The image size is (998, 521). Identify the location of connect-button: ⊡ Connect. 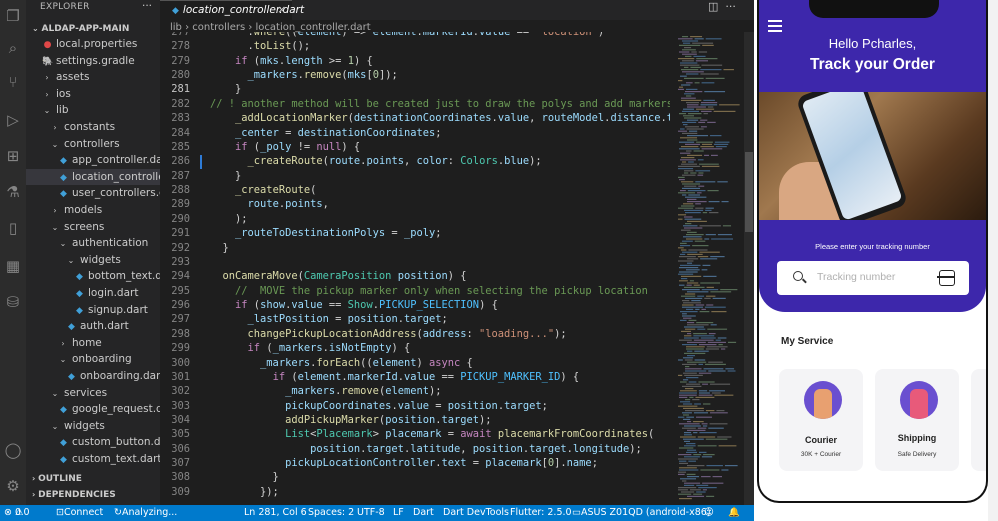
(79, 513).